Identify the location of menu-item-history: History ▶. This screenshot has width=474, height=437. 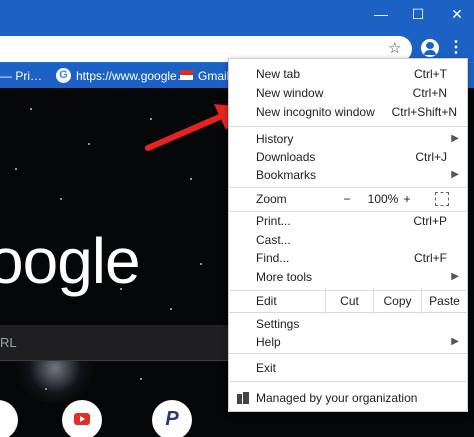
(348, 139).